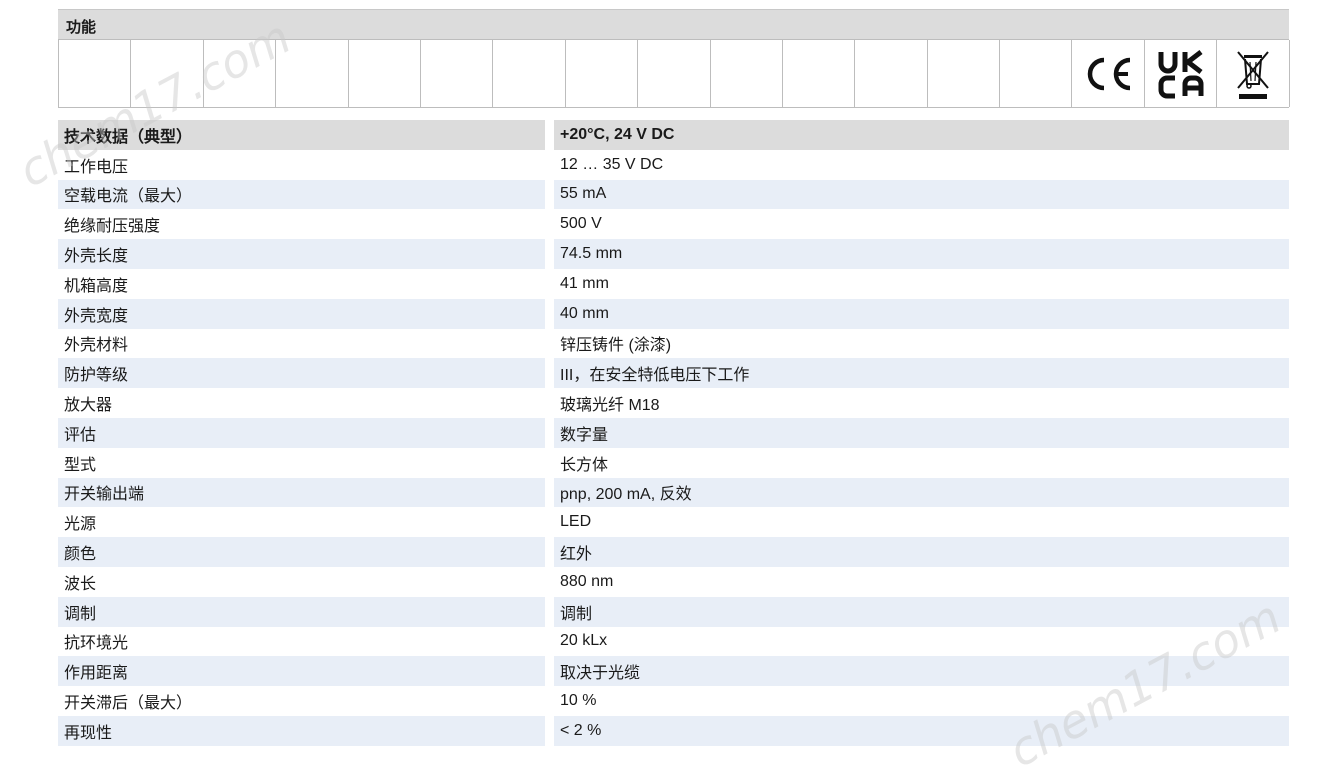 The width and height of the screenshot is (1321, 778). What do you see at coordinates (921, 224) in the screenshot?
I see `spec-value-cell: 500 V` at bounding box center [921, 224].